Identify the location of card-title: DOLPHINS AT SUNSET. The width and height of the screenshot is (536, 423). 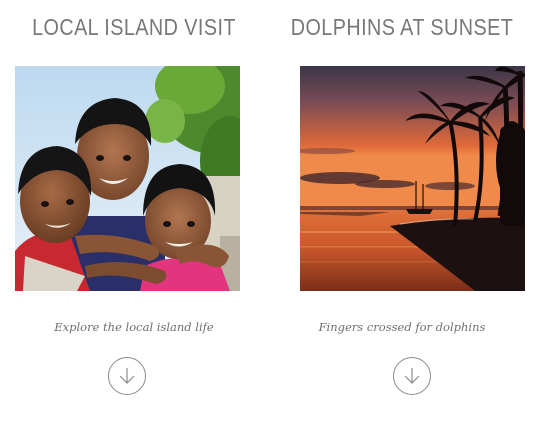
(402, 27).